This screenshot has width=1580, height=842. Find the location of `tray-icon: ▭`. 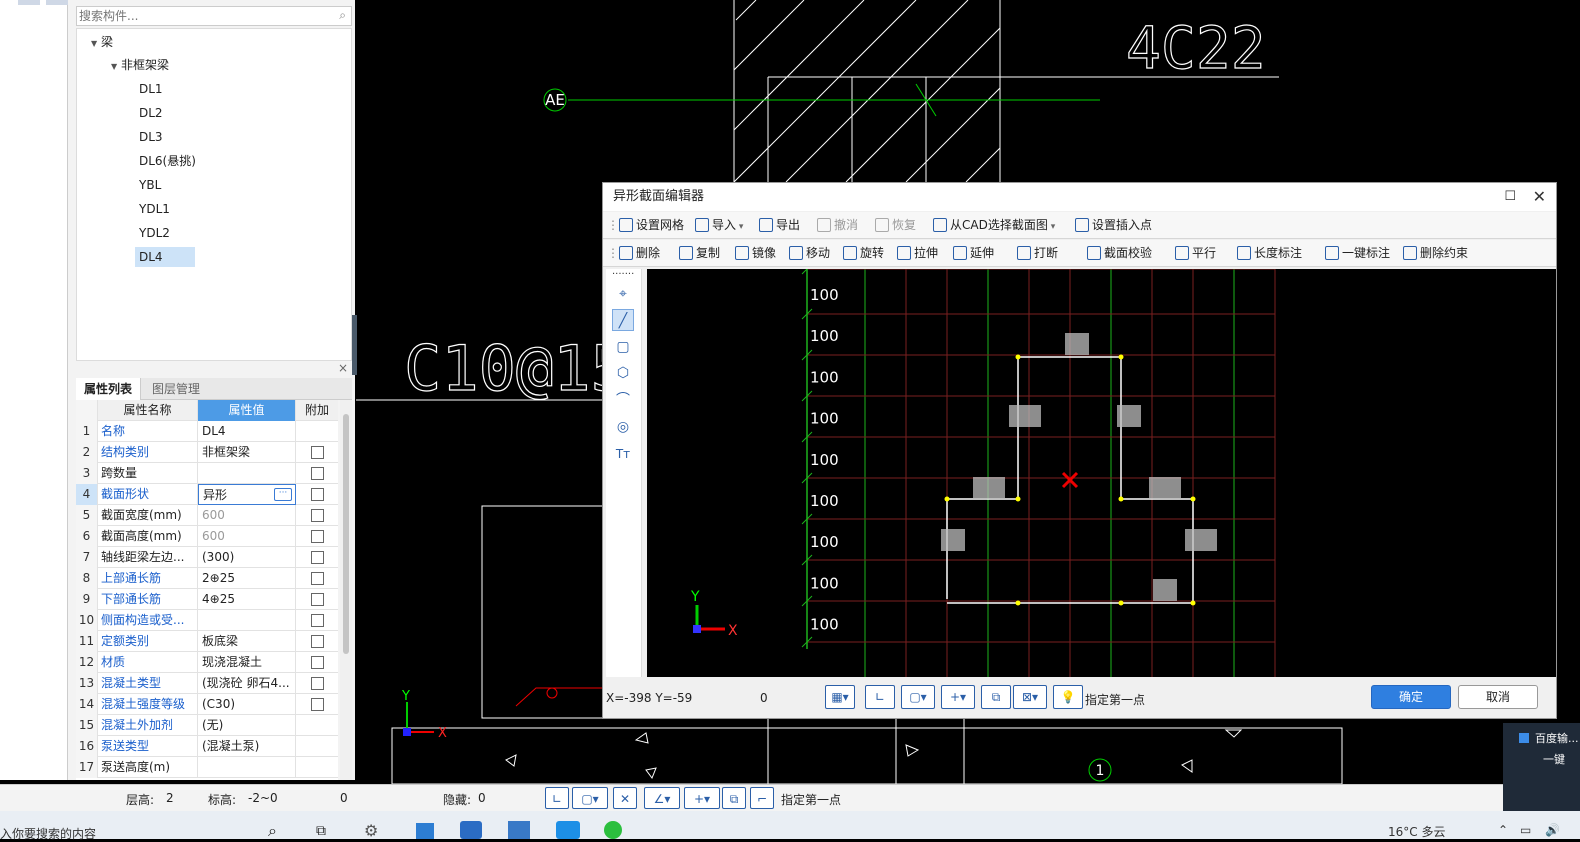

tray-icon: ▭ is located at coordinates (1525, 830).